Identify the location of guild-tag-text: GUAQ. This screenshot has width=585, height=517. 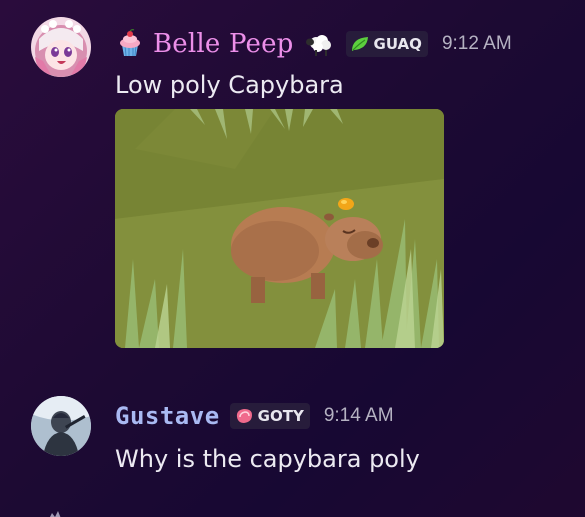
(397, 44).